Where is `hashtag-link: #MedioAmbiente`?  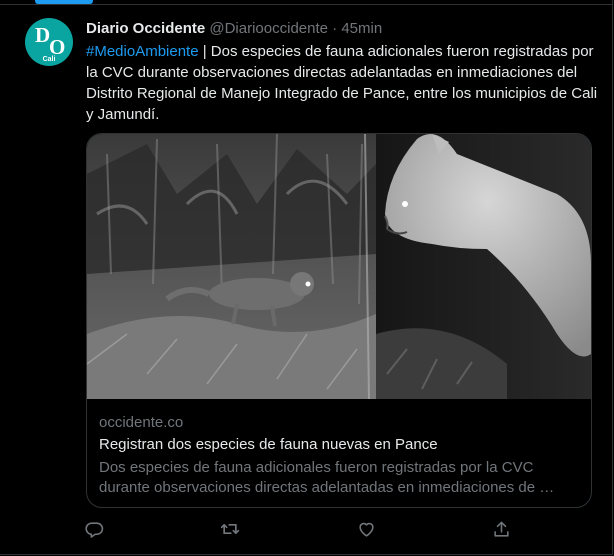 hashtag-link: #MedioAmbiente is located at coordinates (142, 51).